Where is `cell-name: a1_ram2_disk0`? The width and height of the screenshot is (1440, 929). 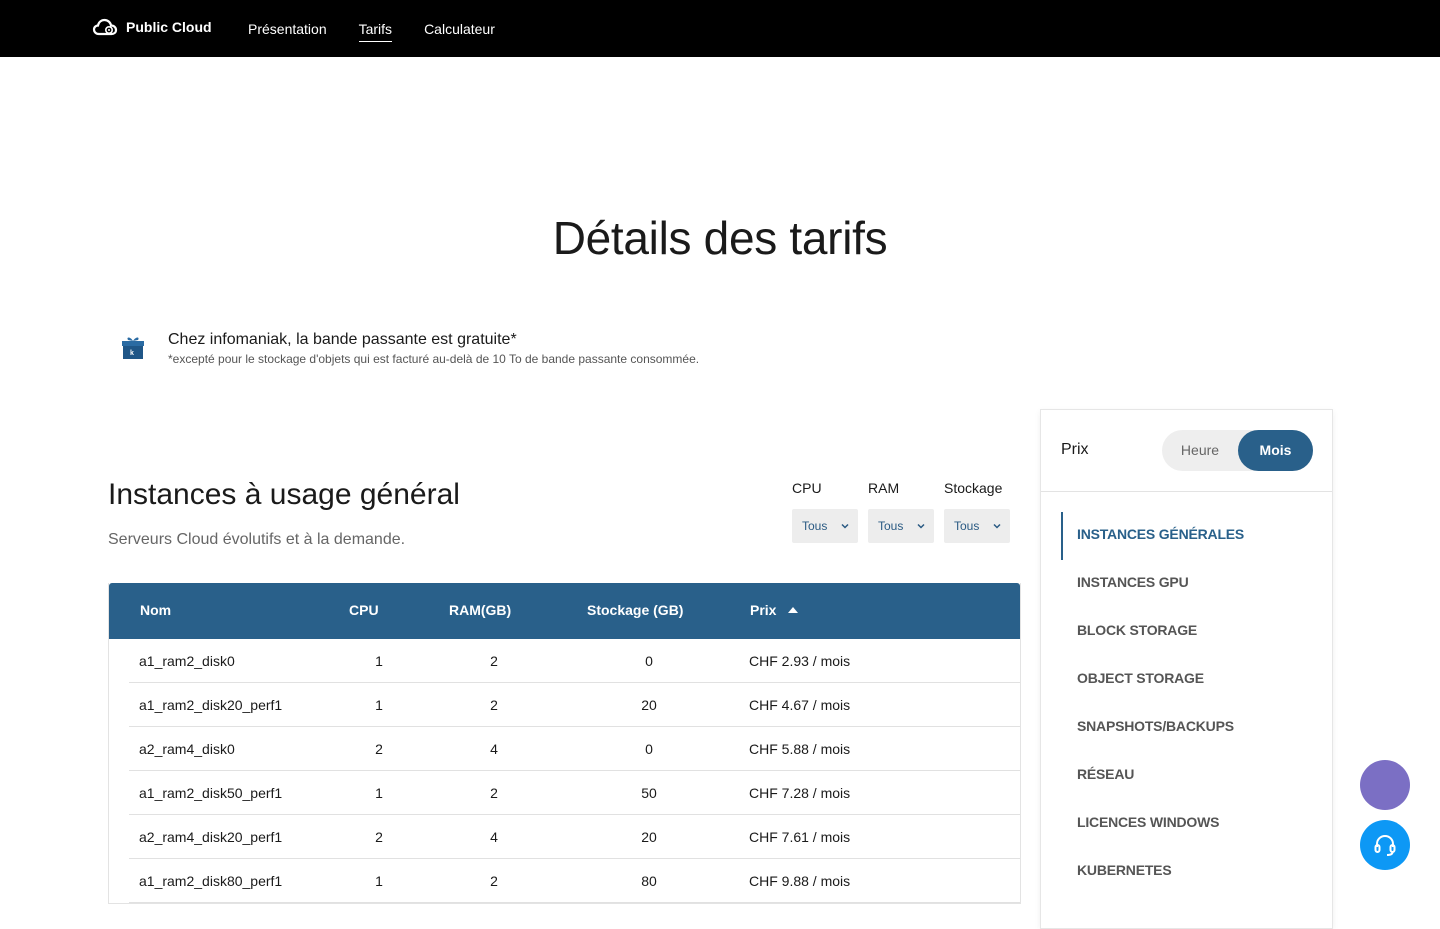 cell-name: a1_ram2_disk0 is located at coordinates (187, 661).